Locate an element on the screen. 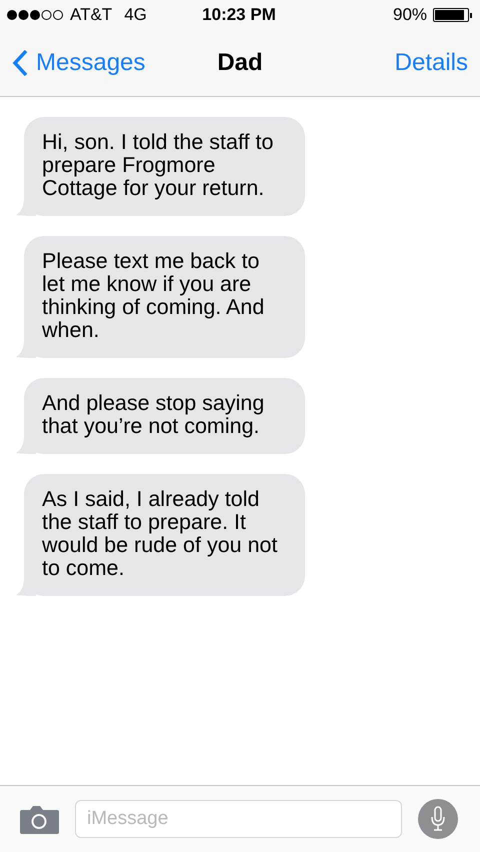  time-text: 10:23 PM is located at coordinates (239, 15).